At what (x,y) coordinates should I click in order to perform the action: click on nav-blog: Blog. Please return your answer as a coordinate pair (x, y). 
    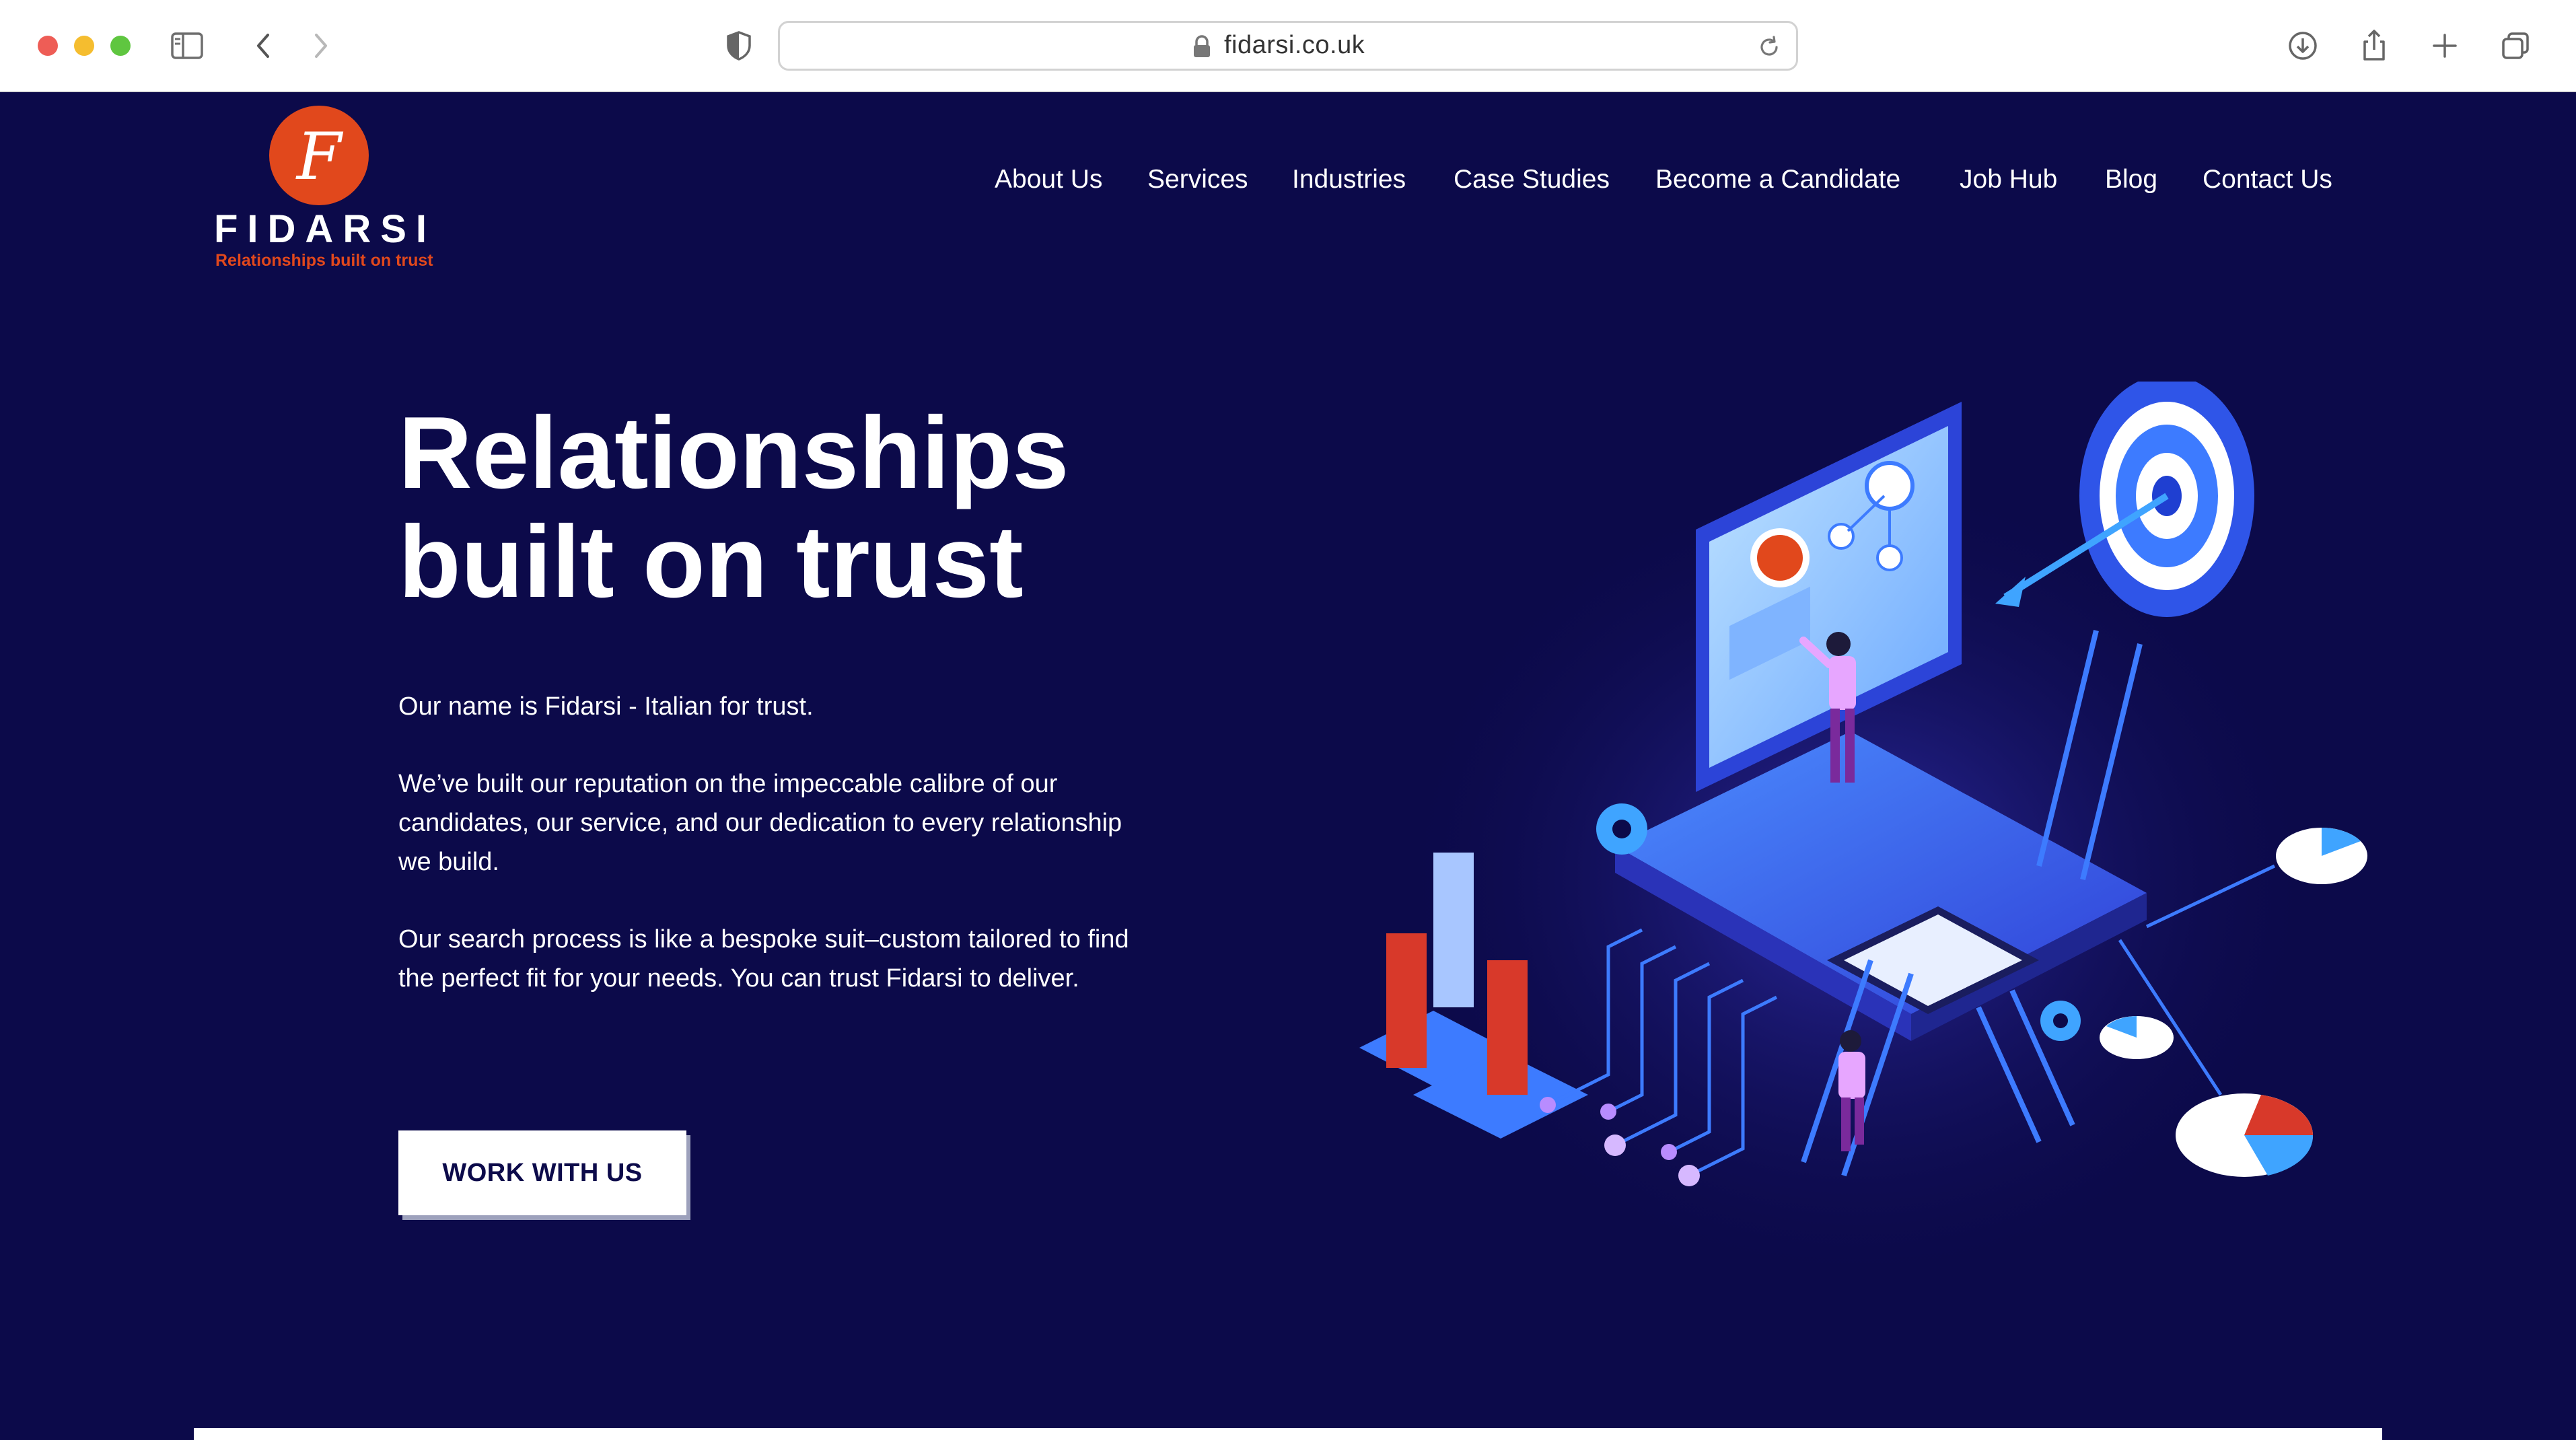
    Looking at the image, I should click on (2131, 179).